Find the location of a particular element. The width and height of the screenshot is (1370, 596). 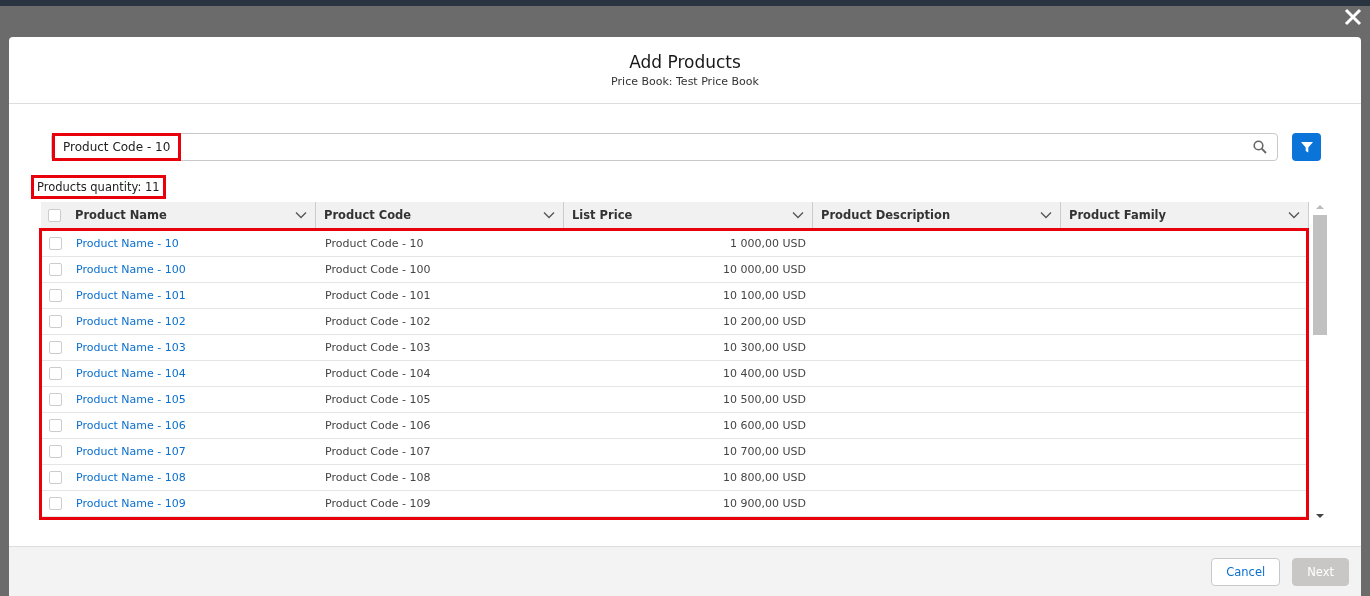

product-name-link: Product Name - 109 is located at coordinates (131, 503).